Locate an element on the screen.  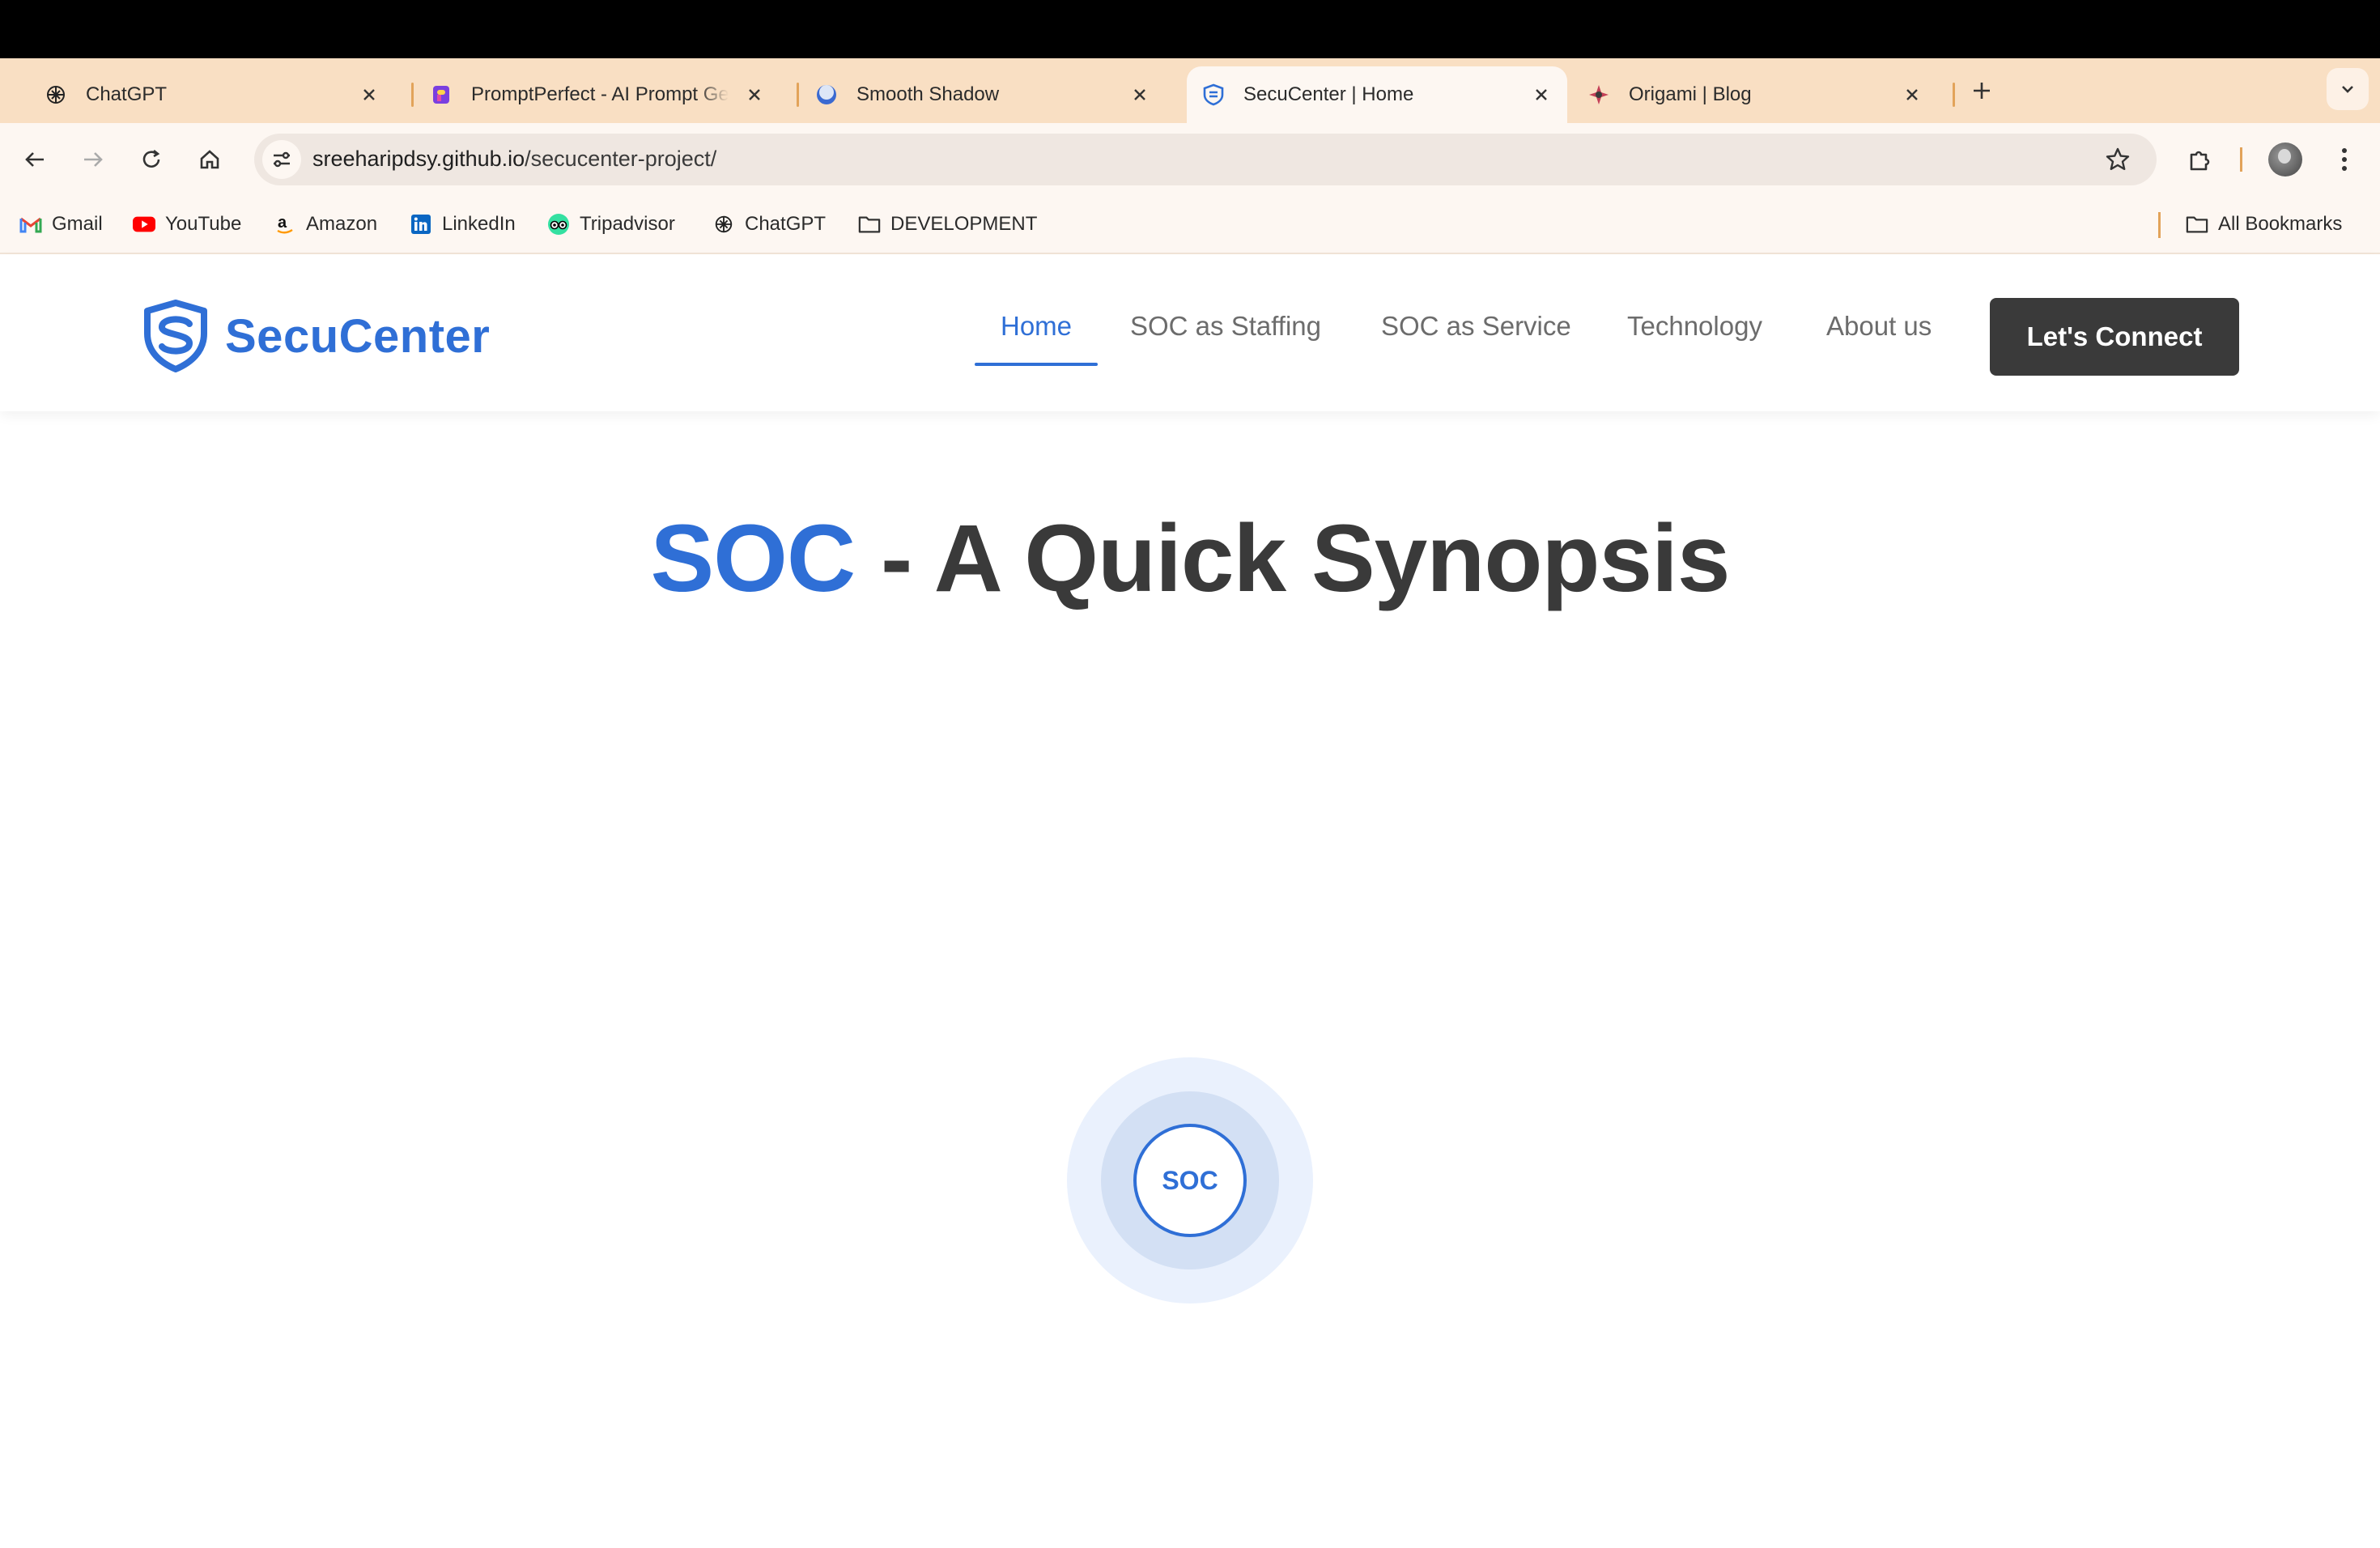
extensions-puzzle-icon is located at coordinates (2200, 160).